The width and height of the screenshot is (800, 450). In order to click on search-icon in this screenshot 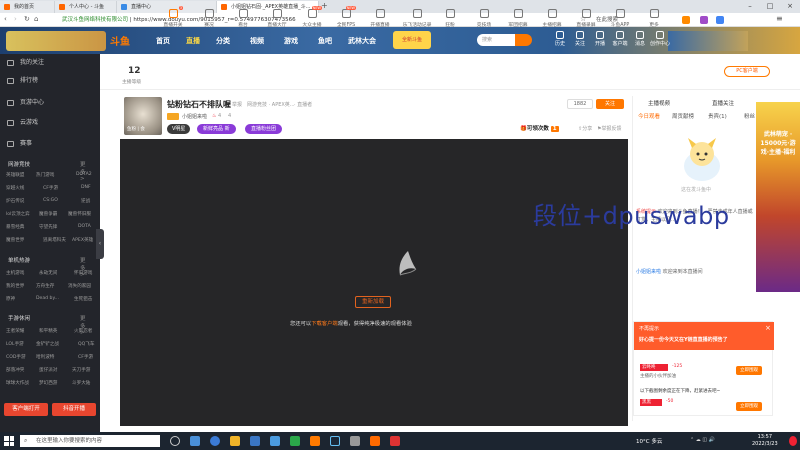, I will do `click(523, 40)`.